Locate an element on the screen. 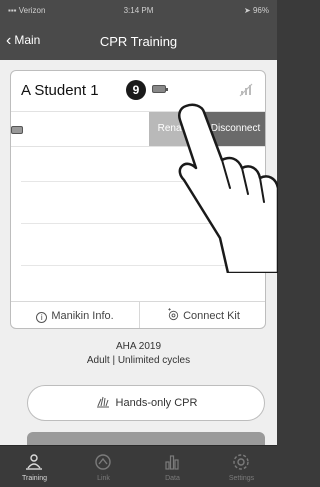  student-number-badge: 9 is located at coordinates (136, 90).